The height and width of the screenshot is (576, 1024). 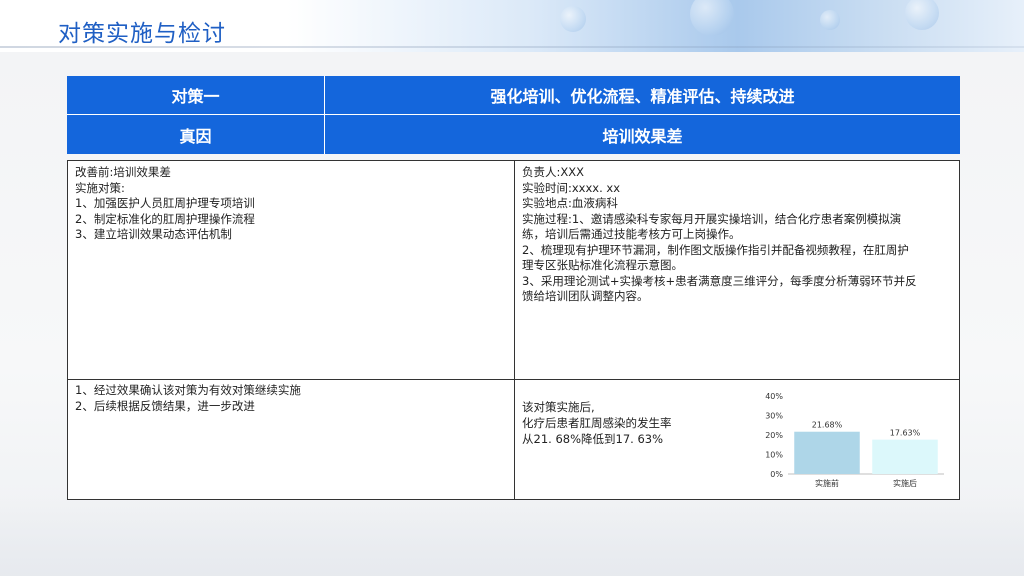 I want to click on header-cell-measure-value: 强化培训、优化流程、精准评估、持续改进, so click(x=642, y=95).